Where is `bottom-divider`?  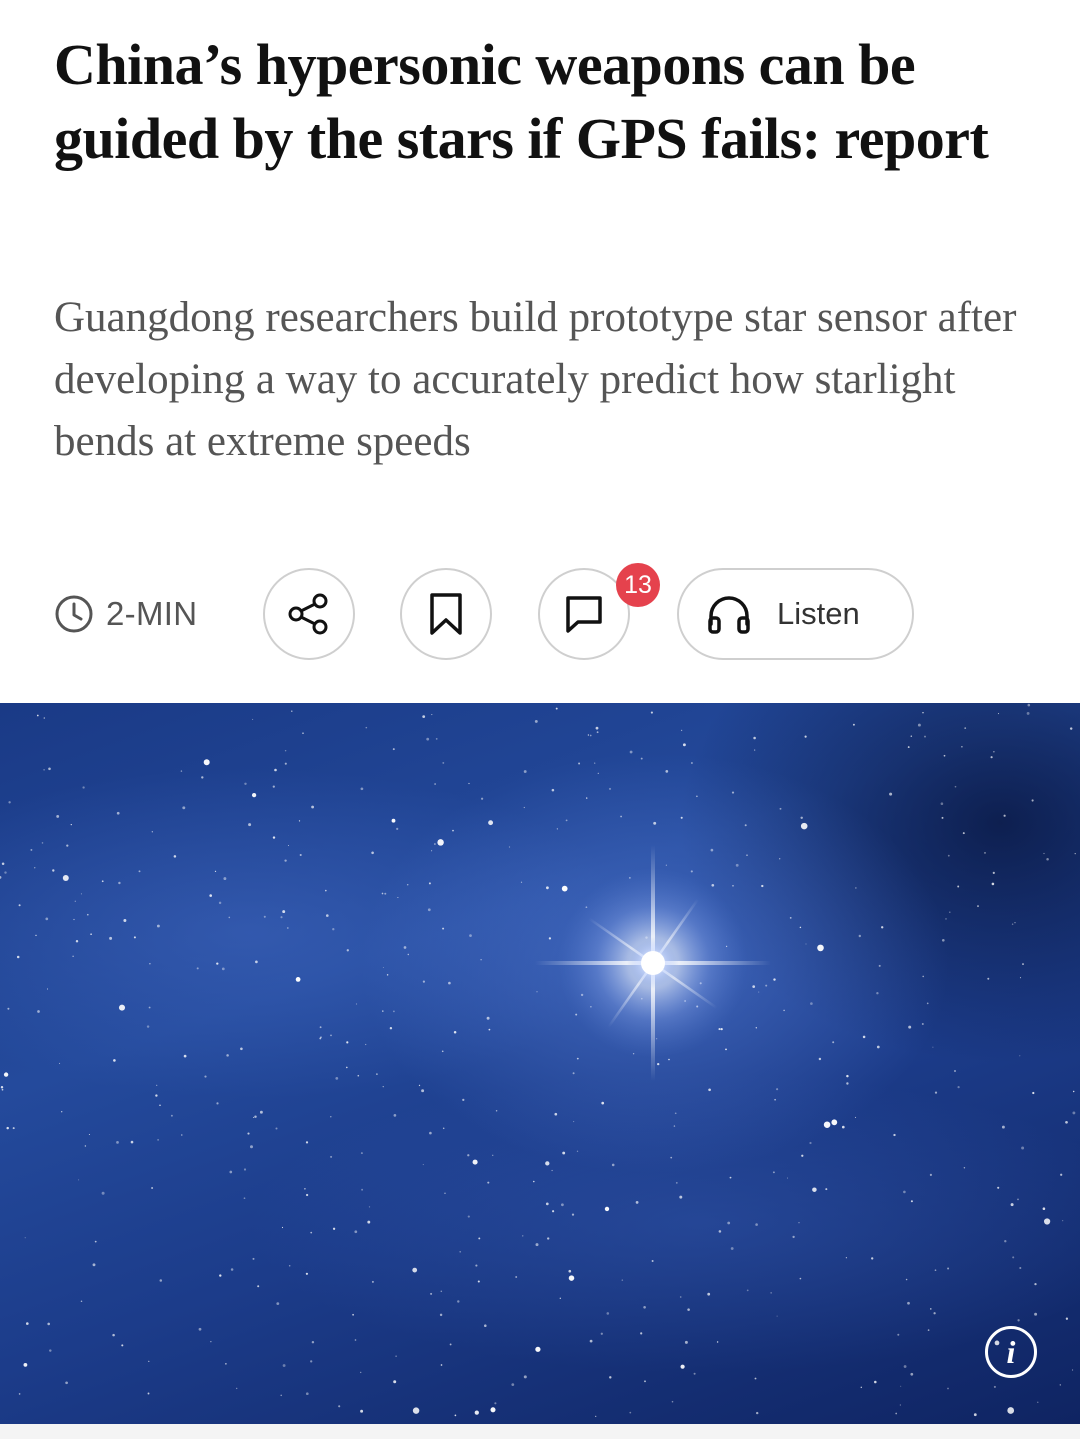
bottom-divider is located at coordinates (540, 1431).